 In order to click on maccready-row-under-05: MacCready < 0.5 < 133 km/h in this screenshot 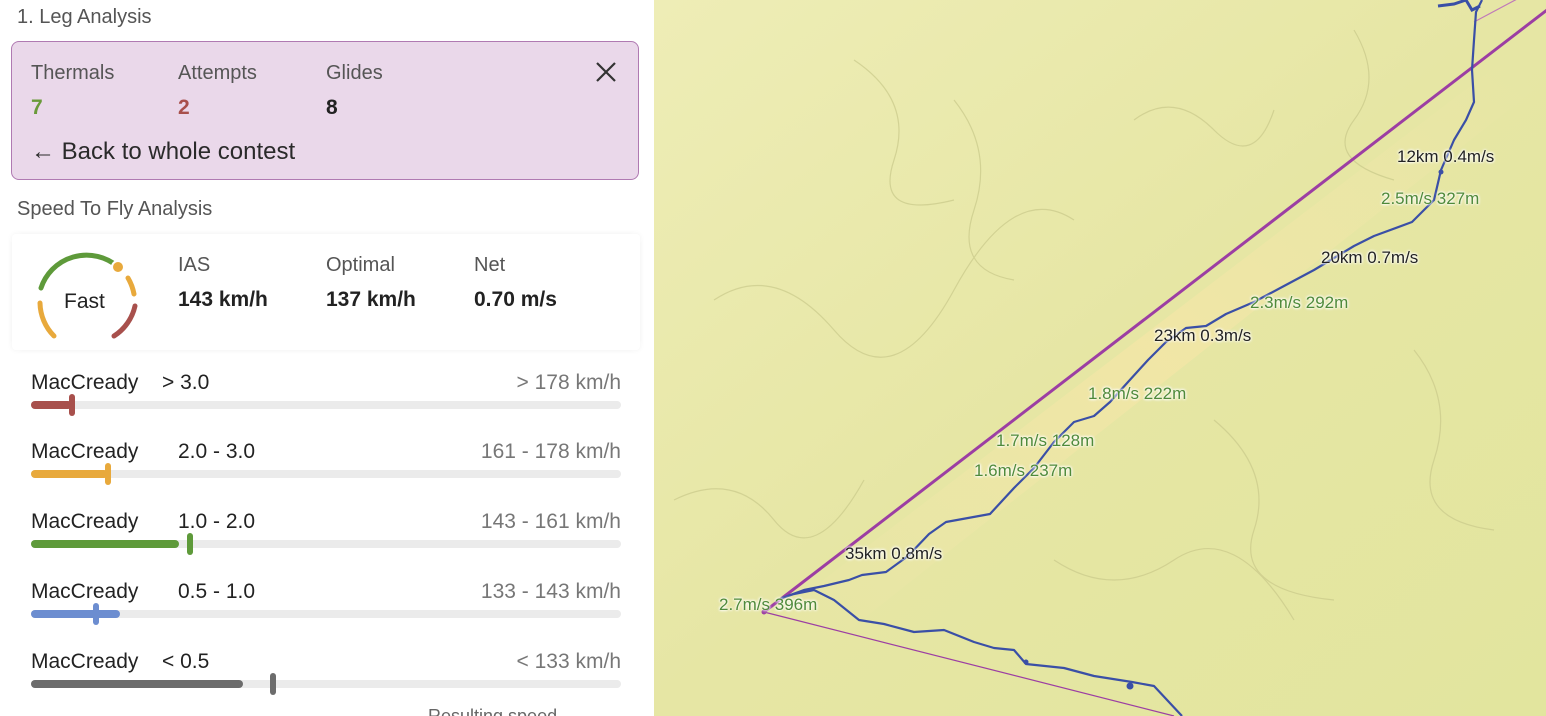, I will do `click(327, 680)`.